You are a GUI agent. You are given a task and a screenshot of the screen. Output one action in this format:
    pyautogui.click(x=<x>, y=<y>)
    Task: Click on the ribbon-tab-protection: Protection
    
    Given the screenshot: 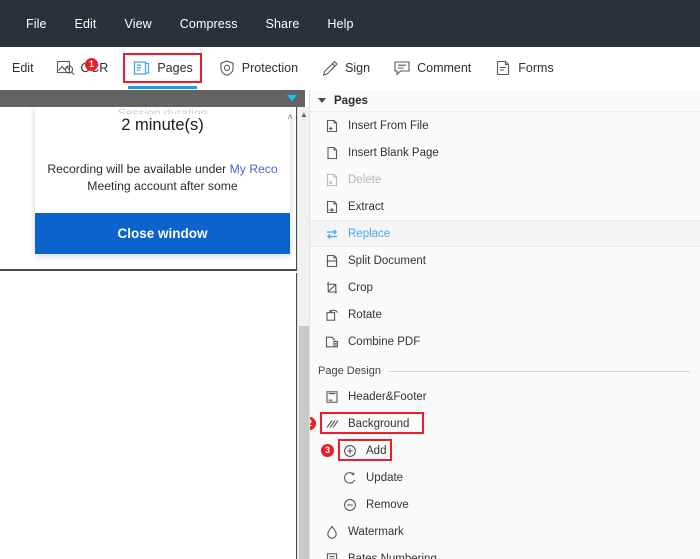 What is the action you would take?
    pyautogui.click(x=257, y=68)
    